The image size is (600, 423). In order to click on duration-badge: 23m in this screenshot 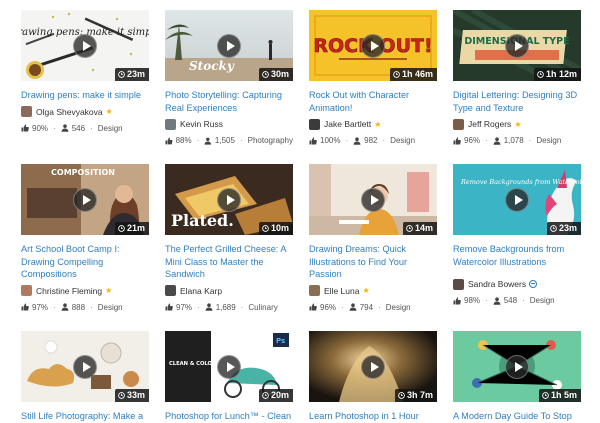, I will do `click(131, 74)`.